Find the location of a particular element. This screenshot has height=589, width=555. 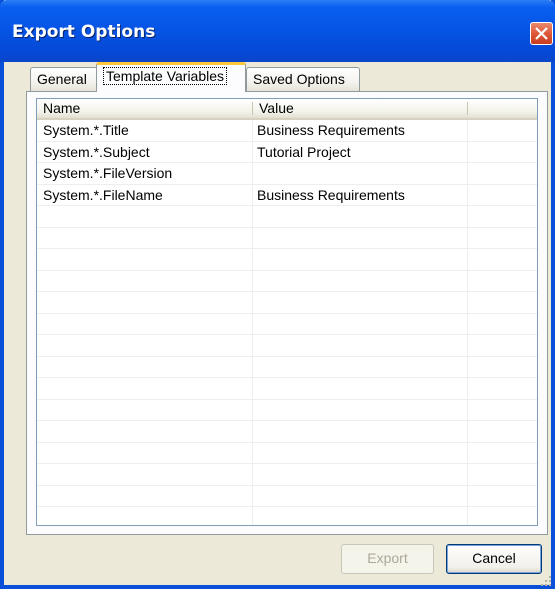

close-button is located at coordinates (541, 33).